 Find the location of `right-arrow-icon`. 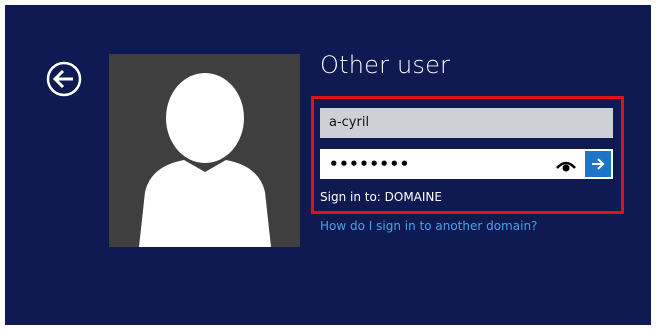

right-arrow-icon is located at coordinates (598, 164).